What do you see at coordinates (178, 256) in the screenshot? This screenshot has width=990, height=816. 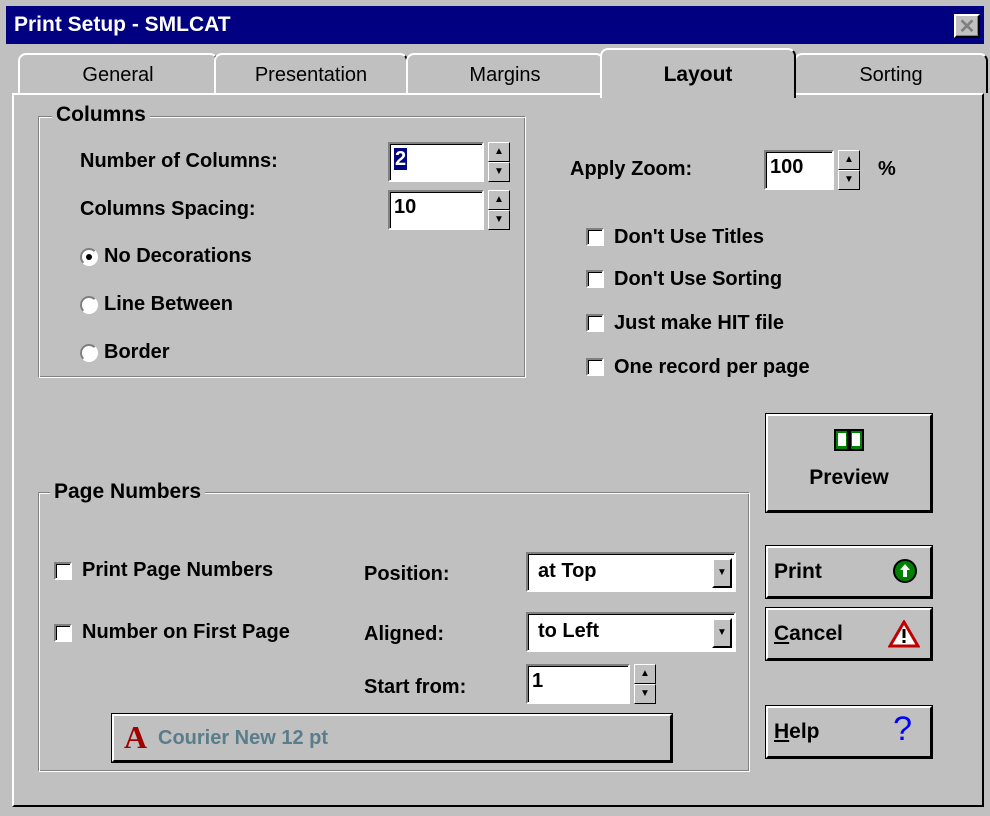 I see `no-decorations-label: No Decorations` at bounding box center [178, 256].